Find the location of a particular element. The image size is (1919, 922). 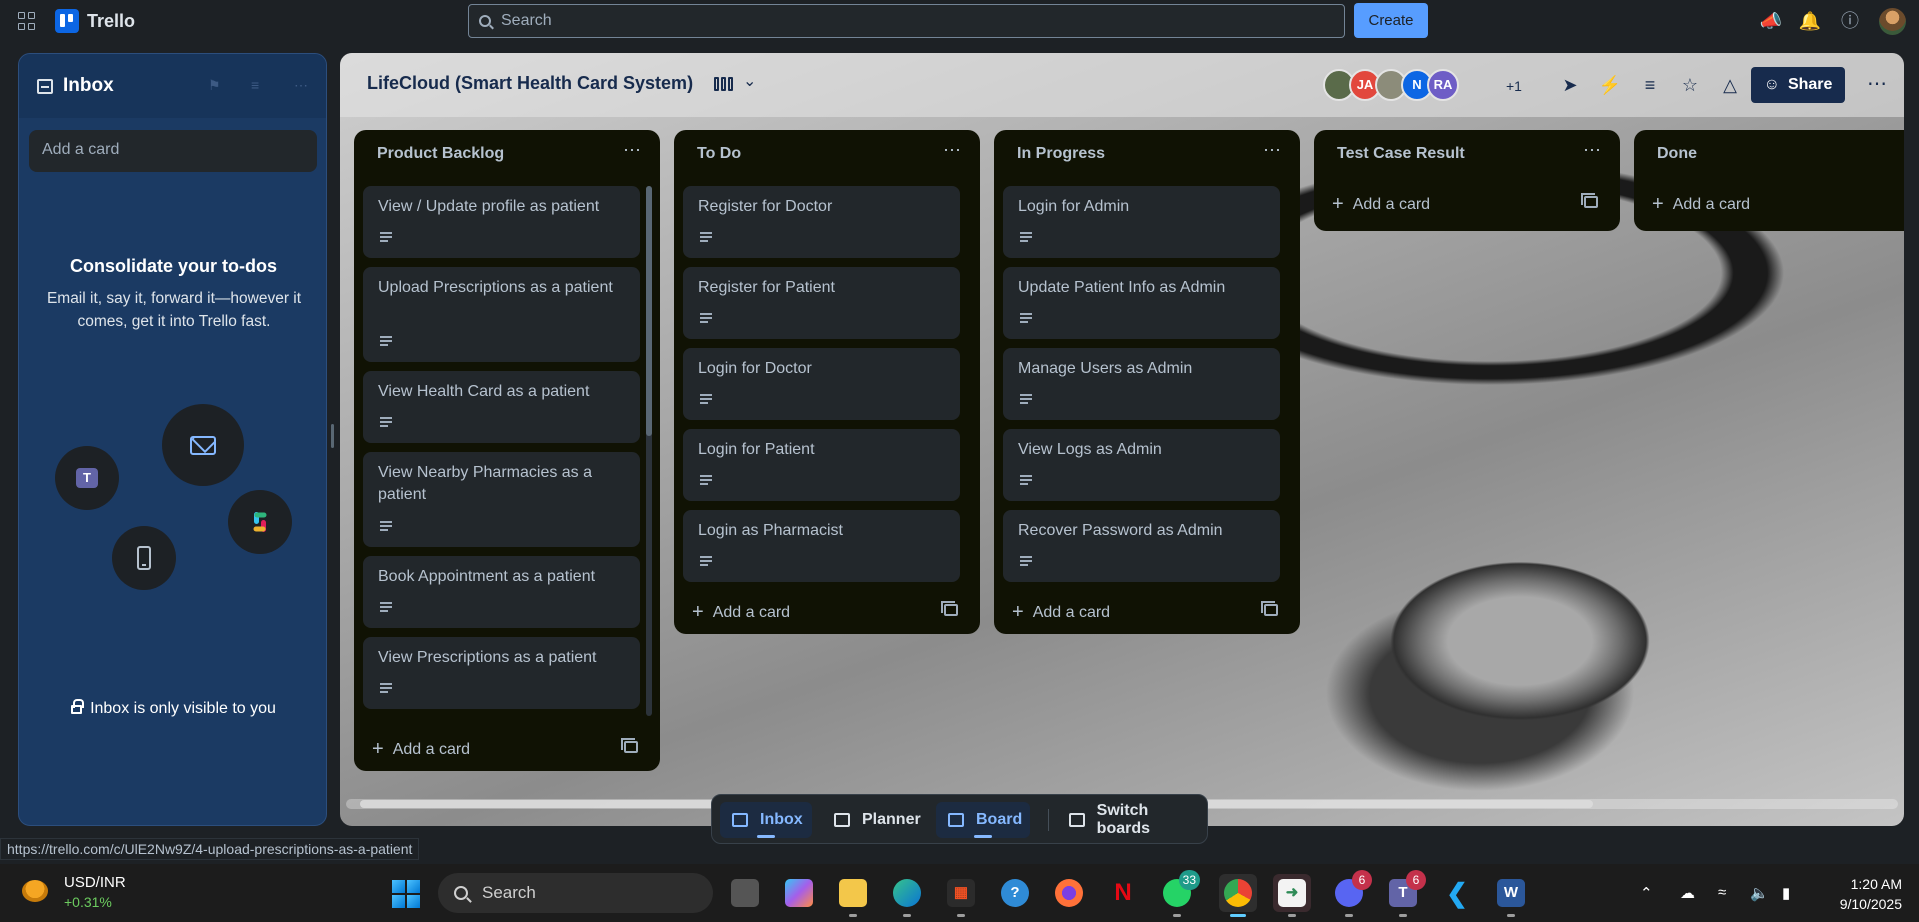

taskbar-search: Search is located at coordinates (575, 893).